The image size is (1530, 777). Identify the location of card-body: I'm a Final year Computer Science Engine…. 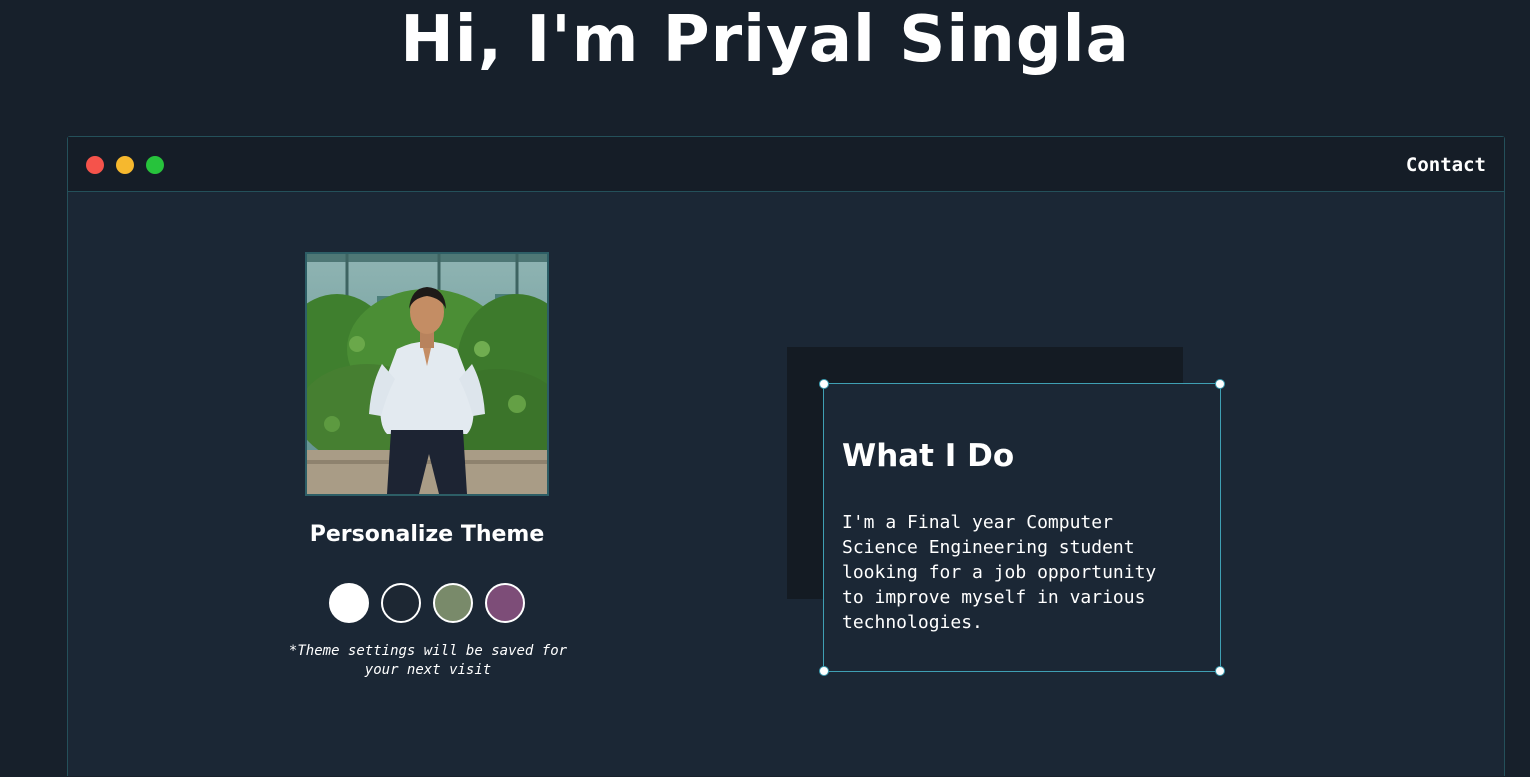
(999, 572).